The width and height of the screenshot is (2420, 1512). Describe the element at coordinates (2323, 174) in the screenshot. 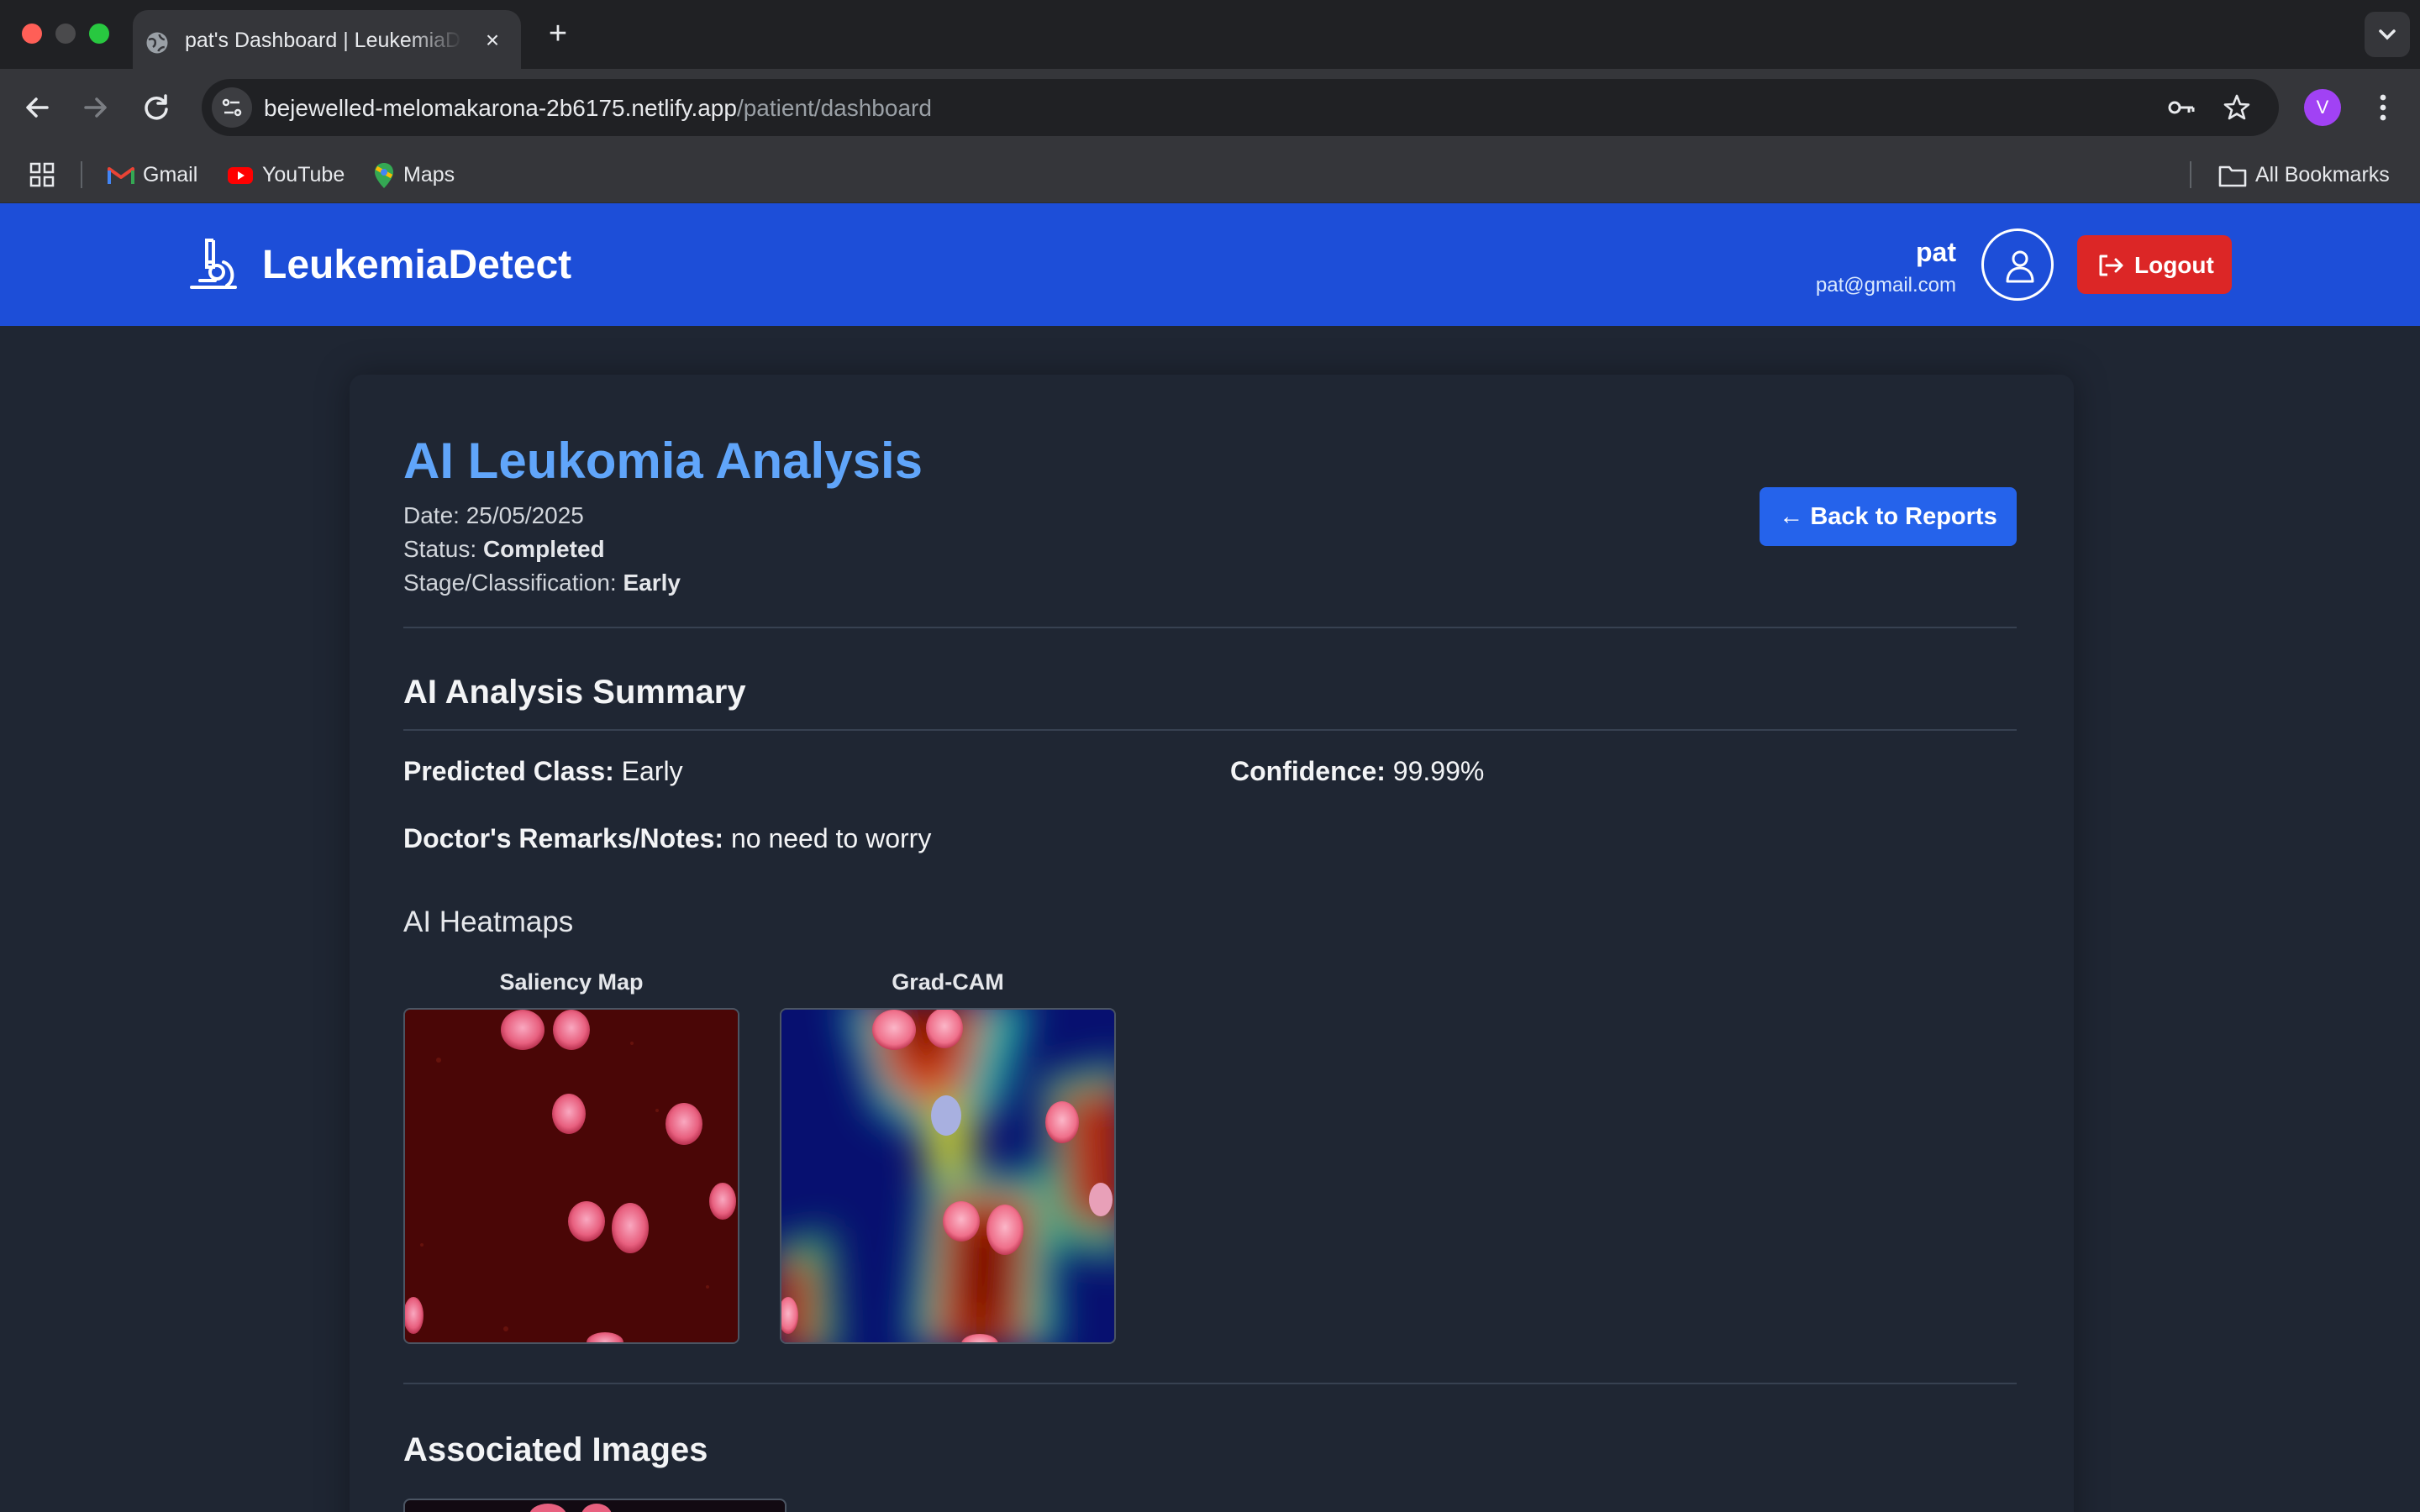

I see `all-bookmarks-label: All Bookmarks` at that location.